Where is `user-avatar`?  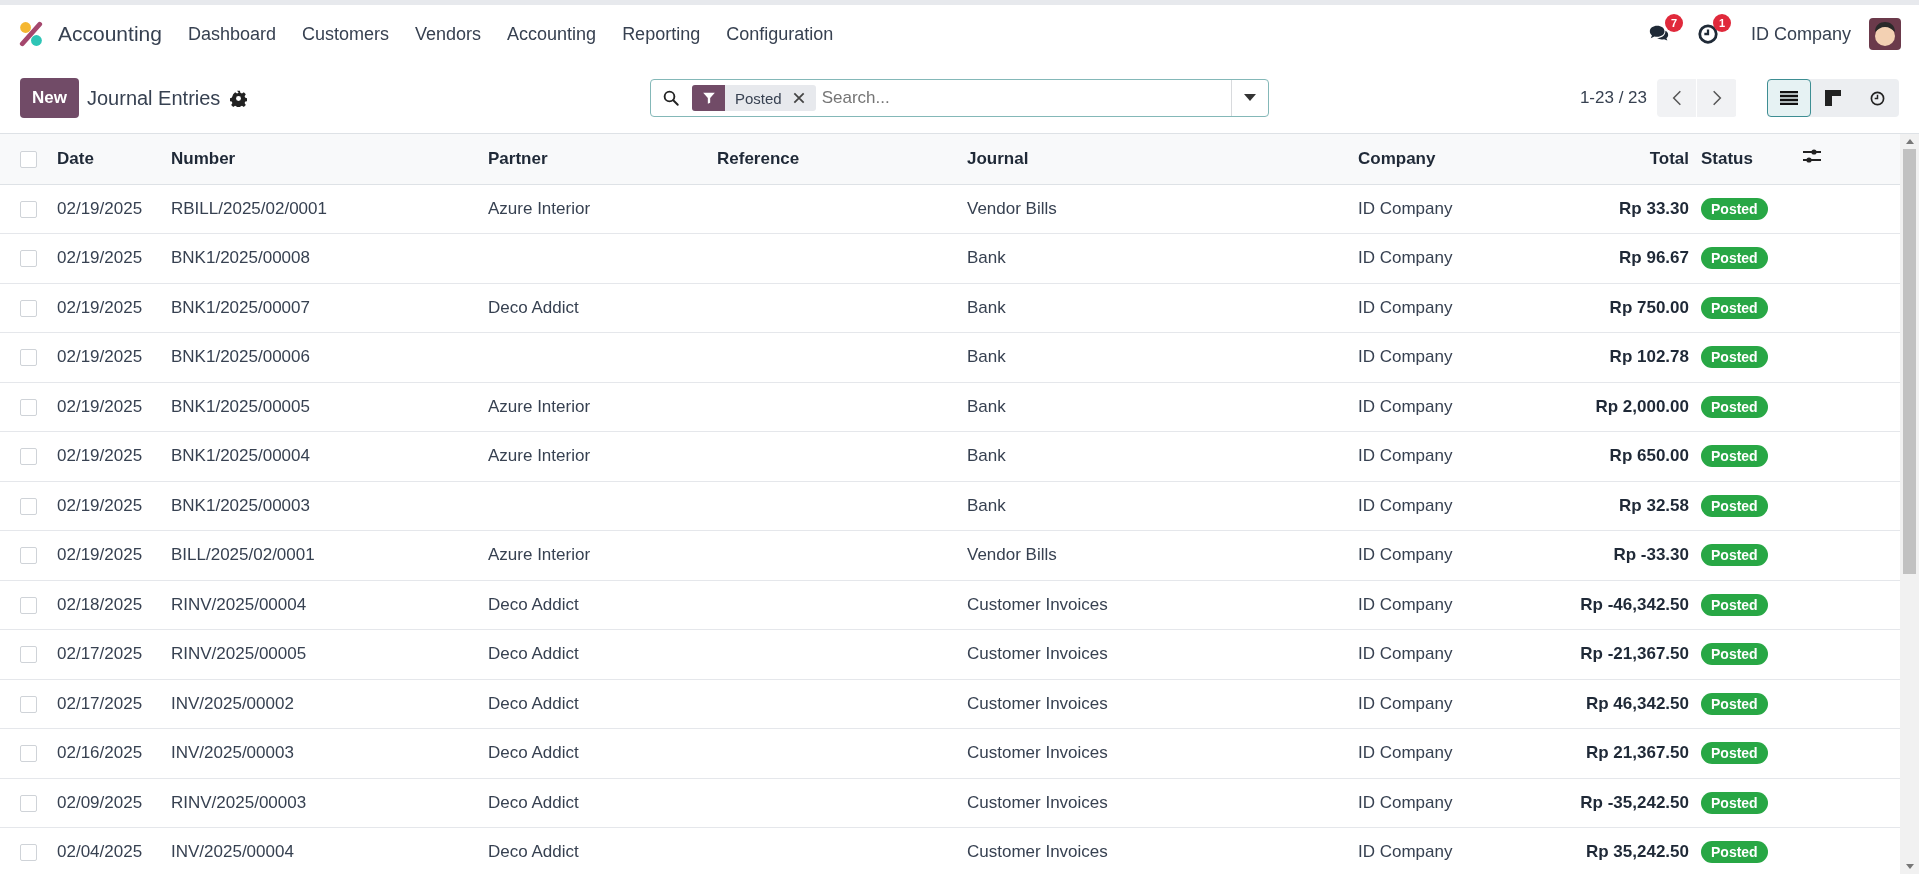 user-avatar is located at coordinates (1885, 34).